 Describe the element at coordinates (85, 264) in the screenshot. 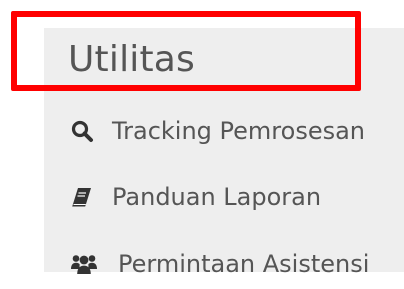

I see `users-icon` at that location.